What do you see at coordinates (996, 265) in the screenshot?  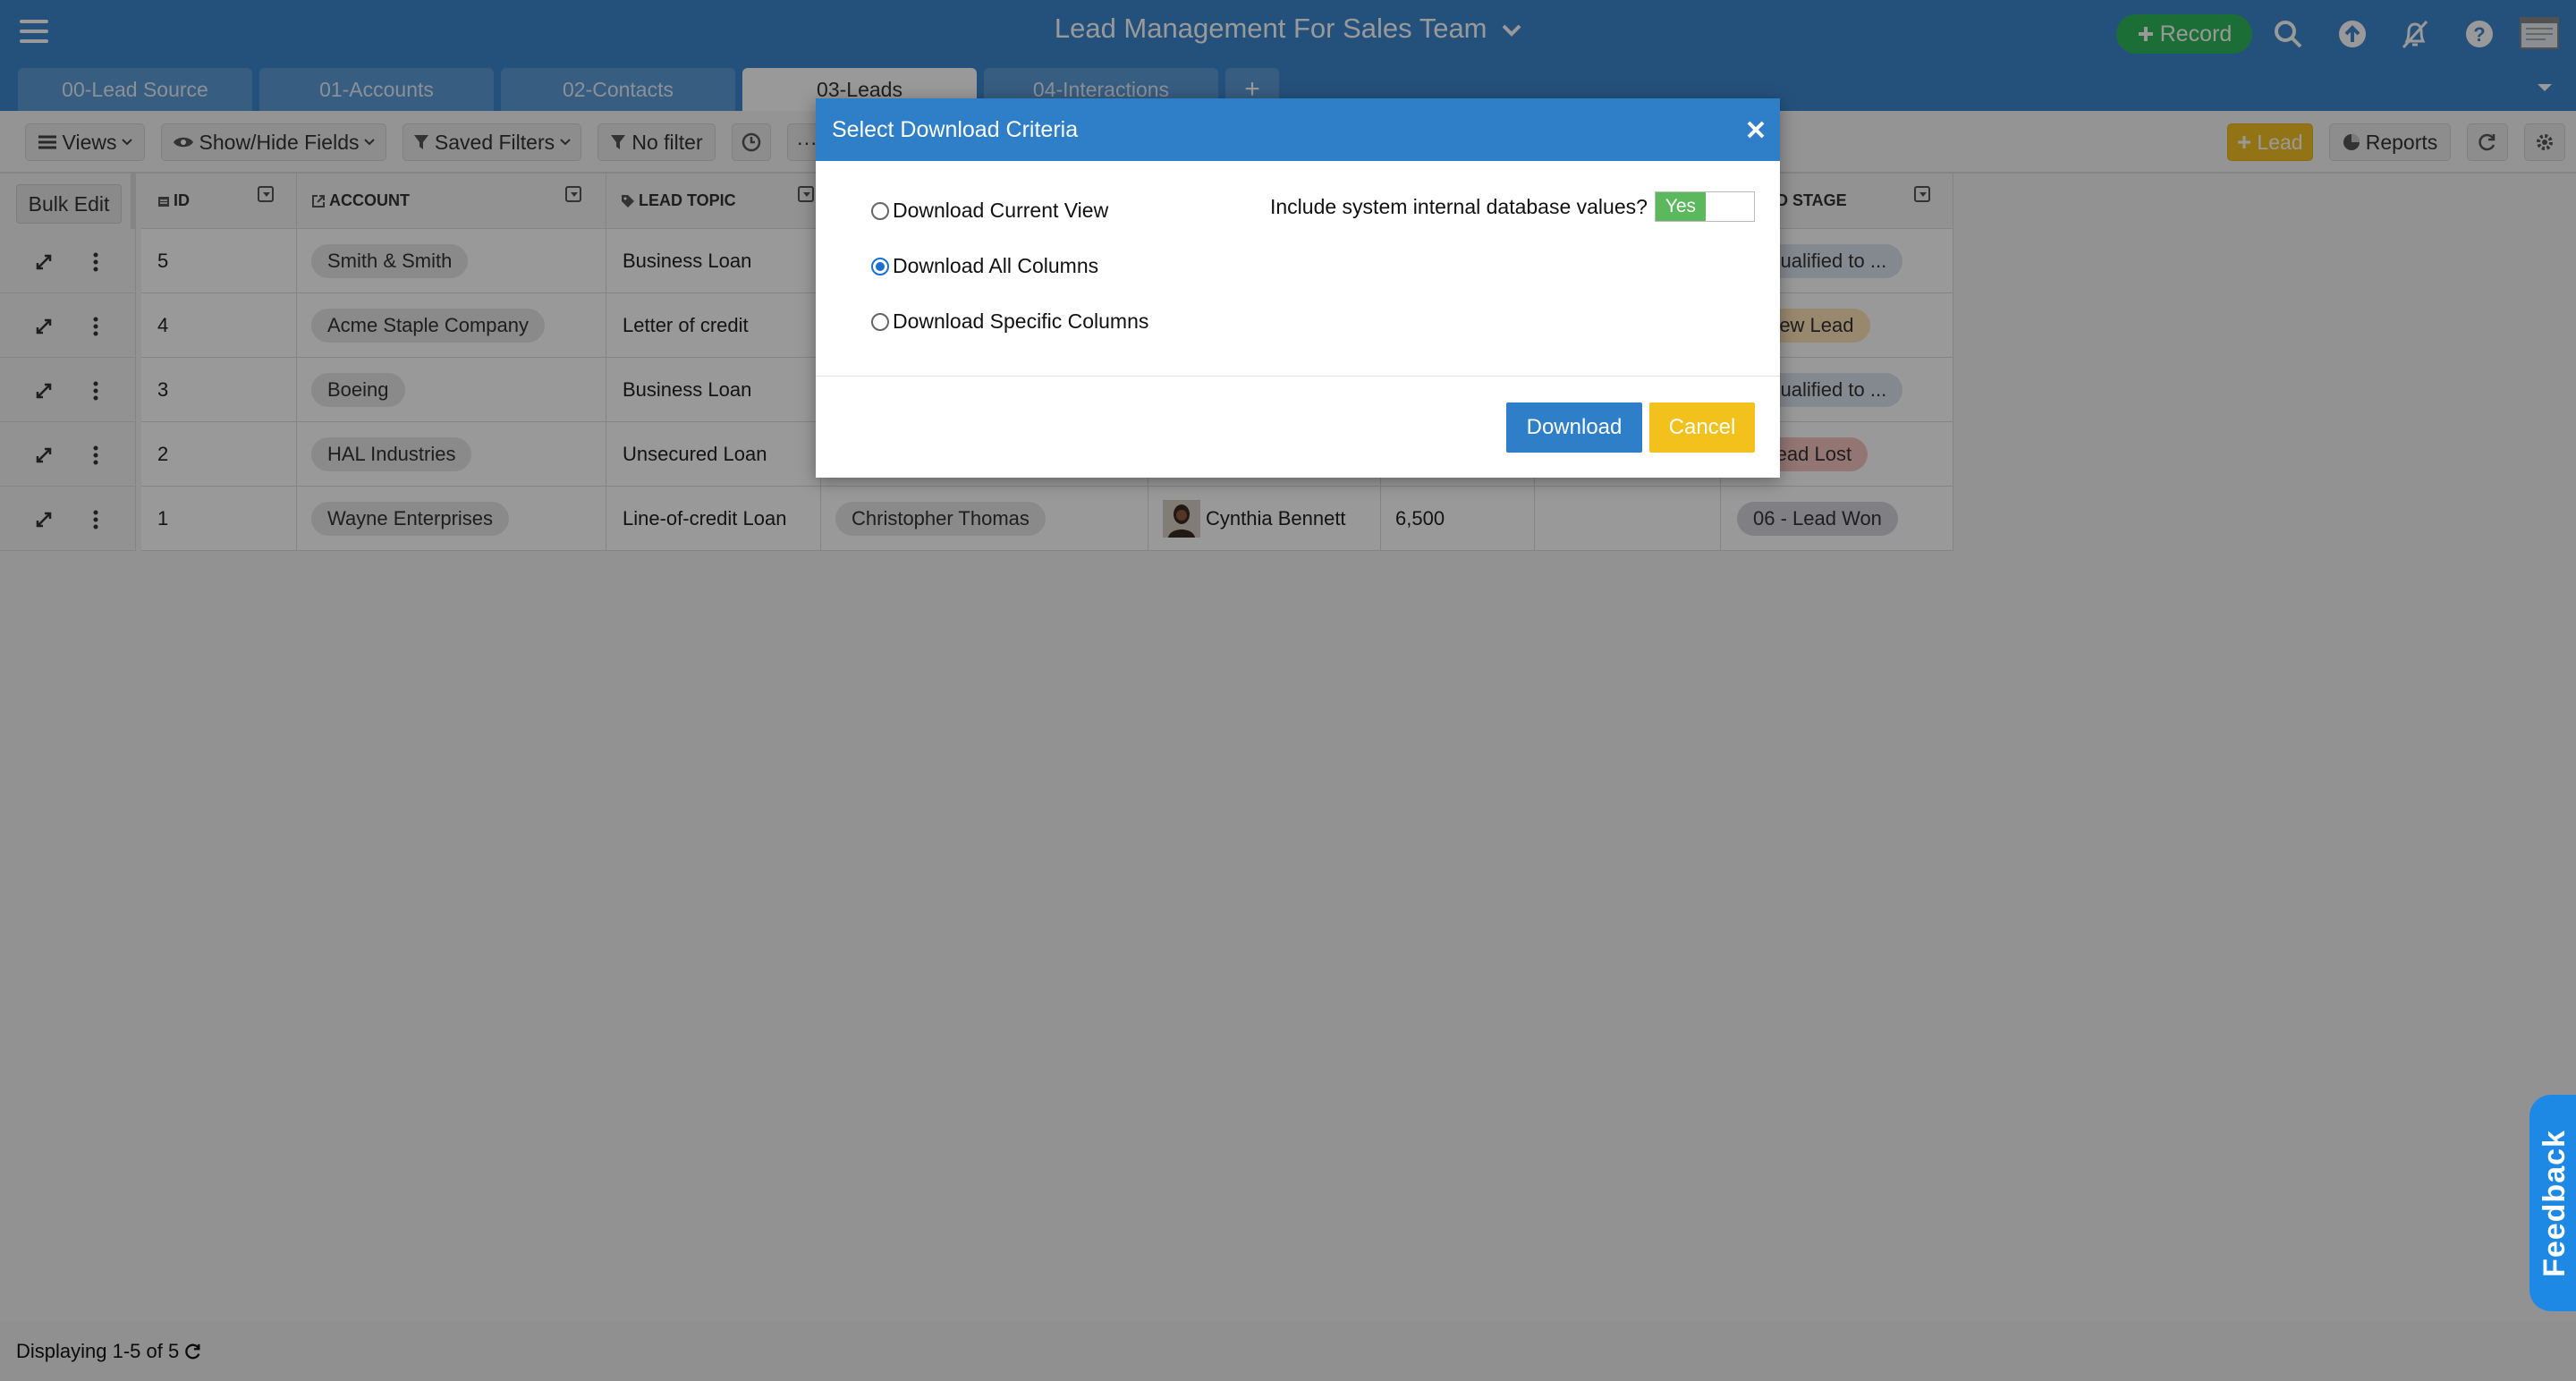 I see `option-all-columns-label: Download All Columns` at bounding box center [996, 265].